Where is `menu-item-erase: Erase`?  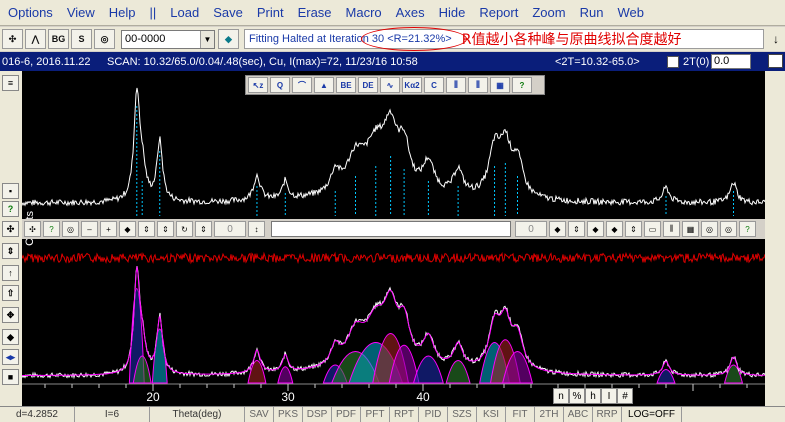 menu-item-erase: Erase is located at coordinates (315, 12).